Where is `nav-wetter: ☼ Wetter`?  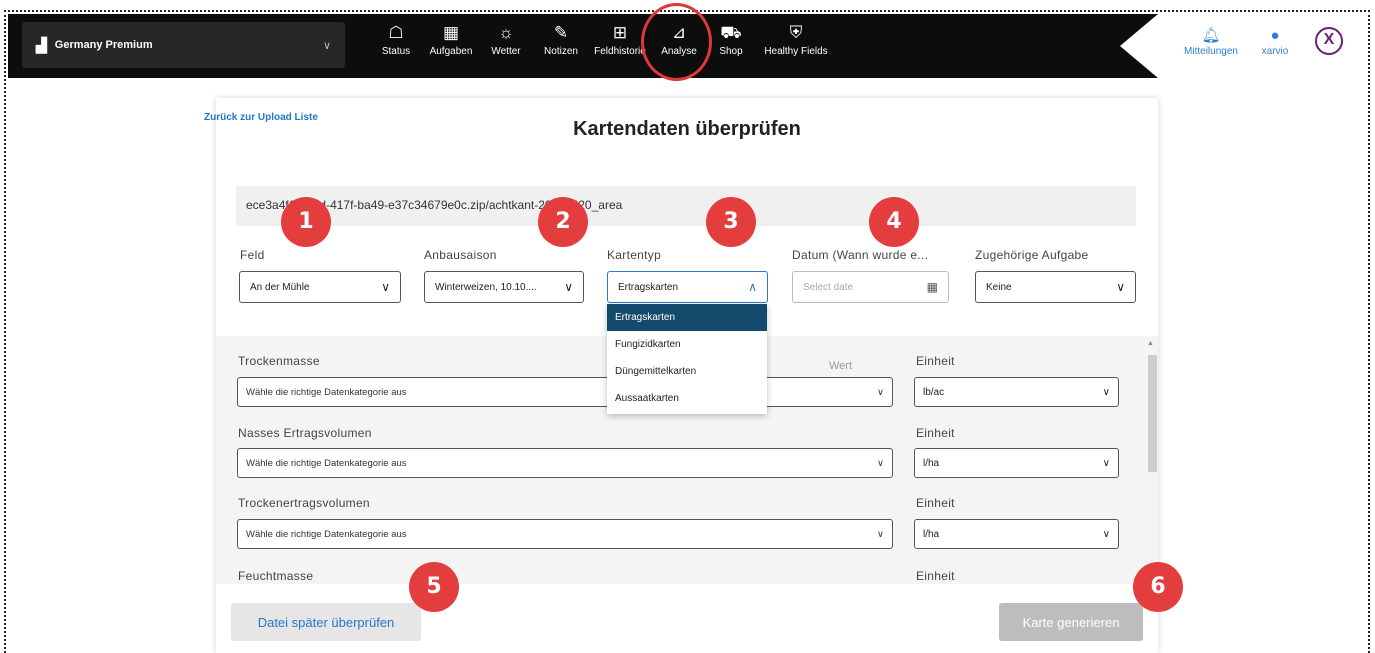
nav-wetter: ☼ Wetter is located at coordinates (506, 45).